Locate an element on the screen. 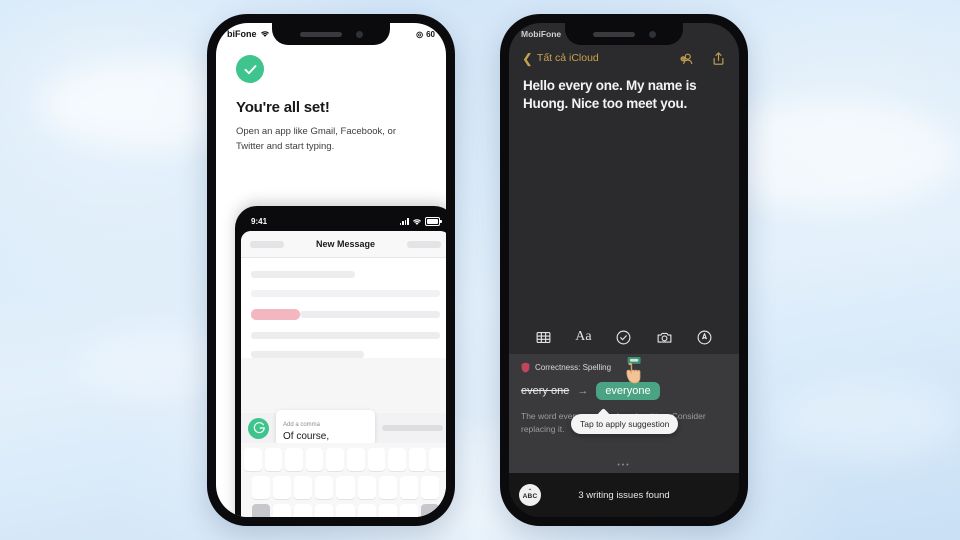 The width and height of the screenshot is (960, 540). grammarly-bottom-bar: ⌃ ABC 3 writing issues found is located at coordinates (624, 495).